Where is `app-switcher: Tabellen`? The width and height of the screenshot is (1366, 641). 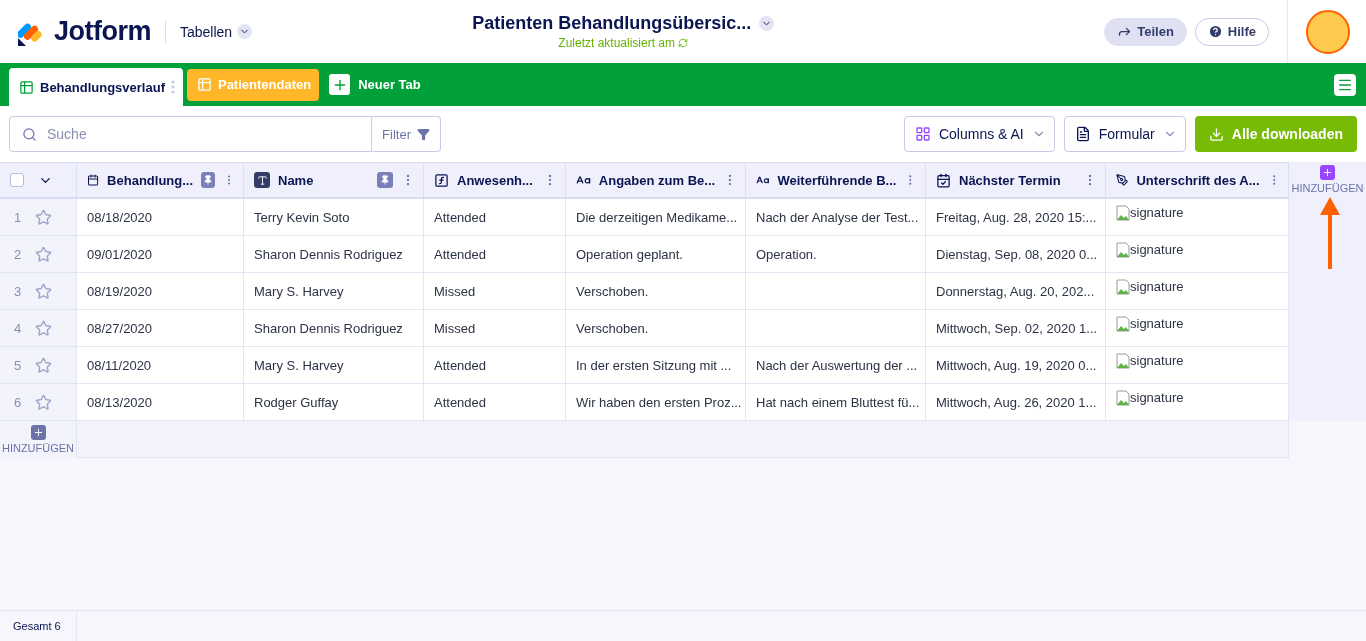 app-switcher: Tabellen is located at coordinates (216, 31).